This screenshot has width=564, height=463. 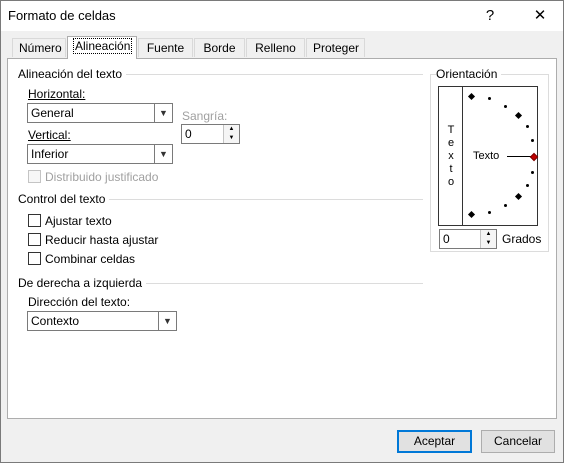 I want to click on orientation-text-label: Texto, so click(x=486, y=156).